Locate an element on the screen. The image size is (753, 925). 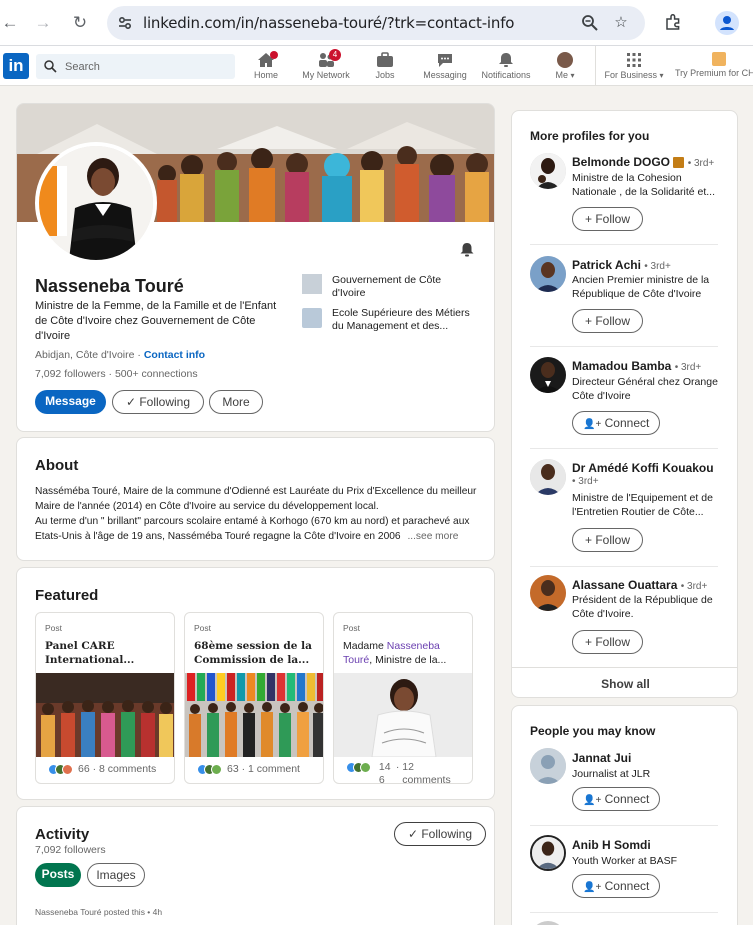
search-icon is located at coordinates (50, 66).